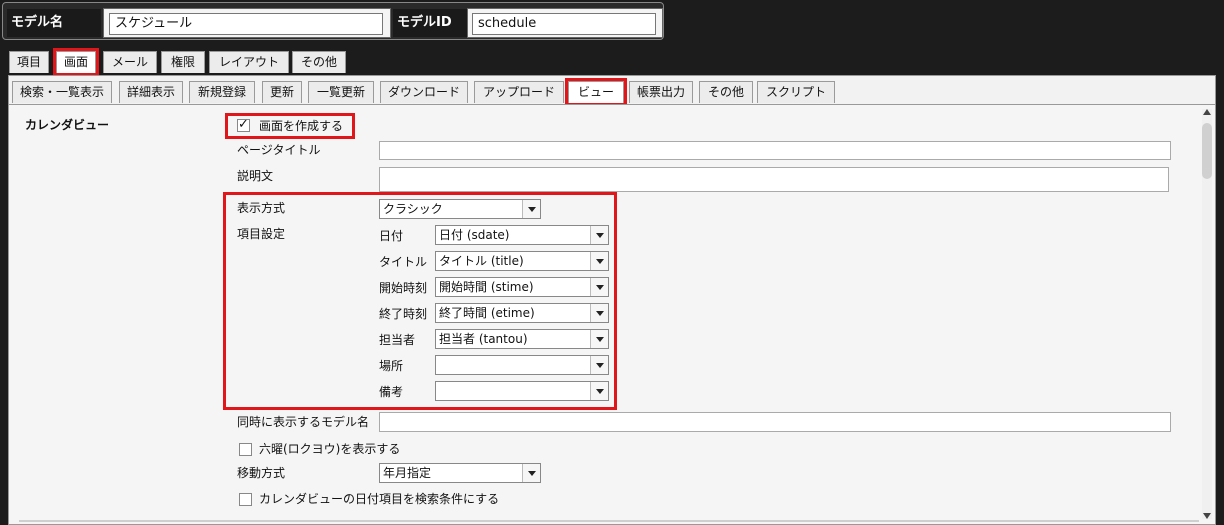 This screenshot has width=1224, height=525. What do you see at coordinates (1207, 112) in the screenshot?
I see `scroll-up-icon` at bounding box center [1207, 112].